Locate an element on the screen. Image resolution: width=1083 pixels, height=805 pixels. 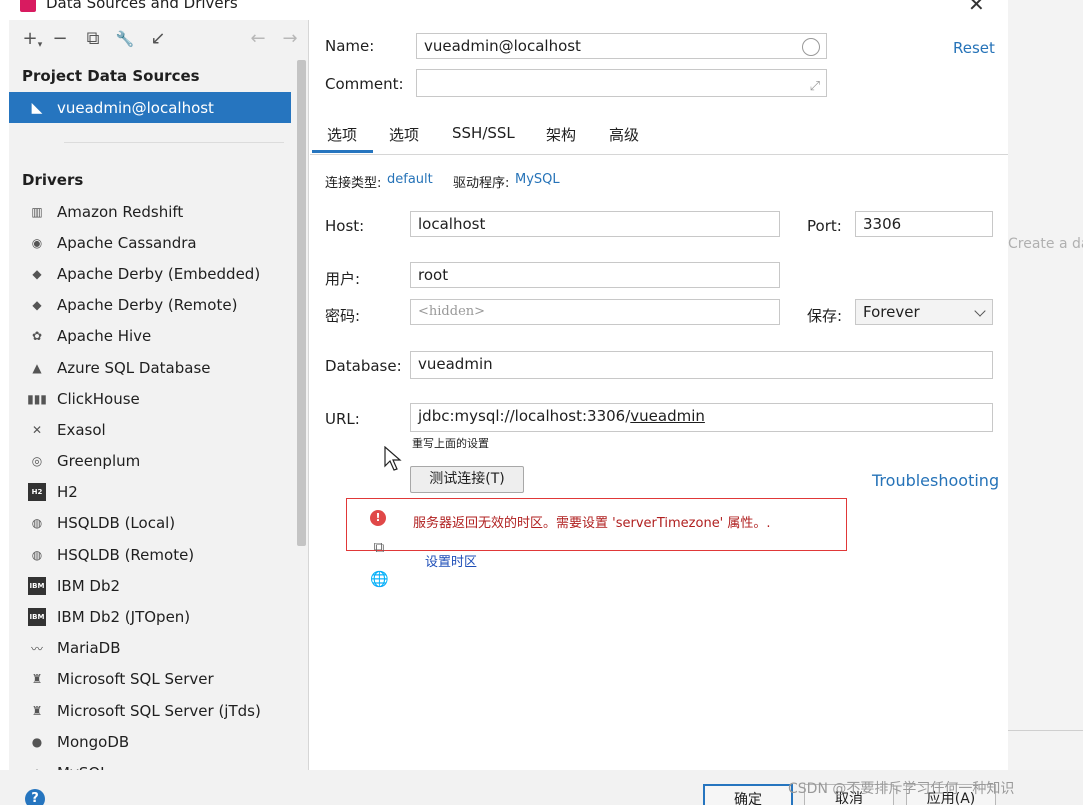
driver-link: MySQL is located at coordinates (537, 179).